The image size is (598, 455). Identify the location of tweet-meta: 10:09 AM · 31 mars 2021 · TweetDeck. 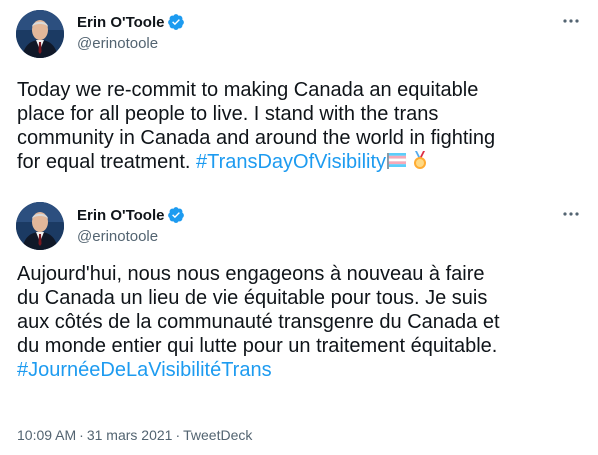
(134, 435).